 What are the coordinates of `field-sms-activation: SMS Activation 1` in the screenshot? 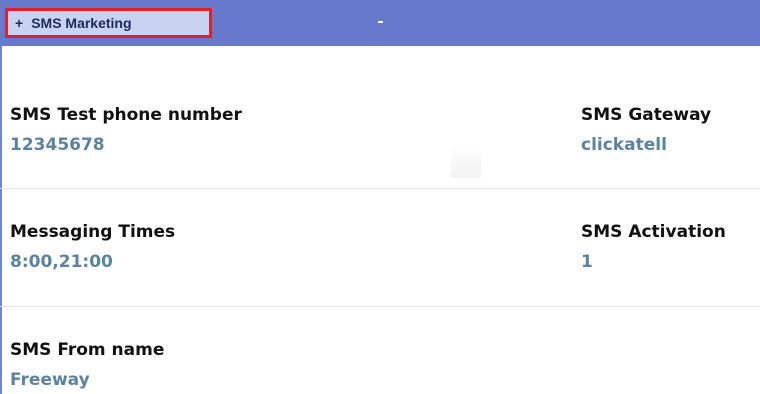 It's located at (653, 247).